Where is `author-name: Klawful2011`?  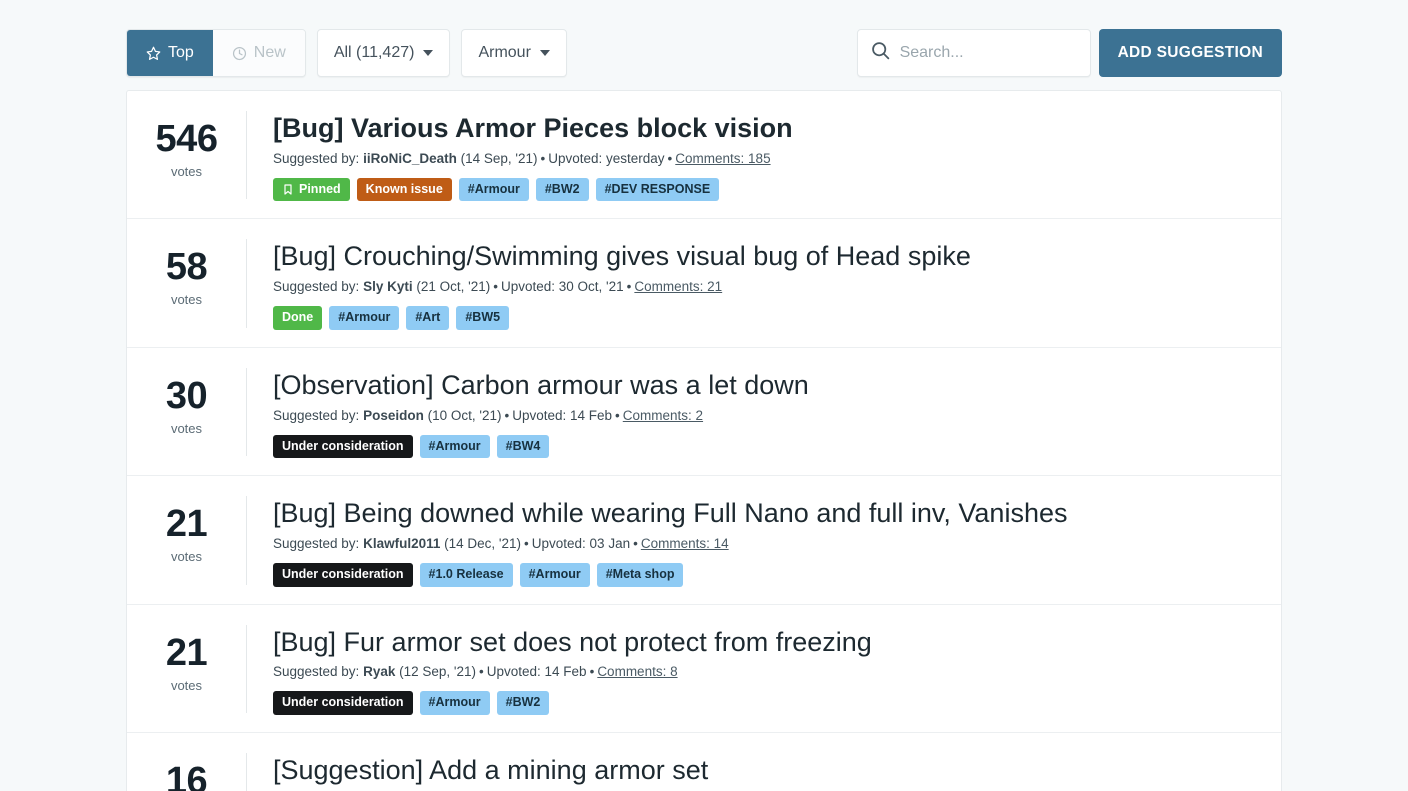
author-name: Klawful2011 is located at coordinates (401, 543).